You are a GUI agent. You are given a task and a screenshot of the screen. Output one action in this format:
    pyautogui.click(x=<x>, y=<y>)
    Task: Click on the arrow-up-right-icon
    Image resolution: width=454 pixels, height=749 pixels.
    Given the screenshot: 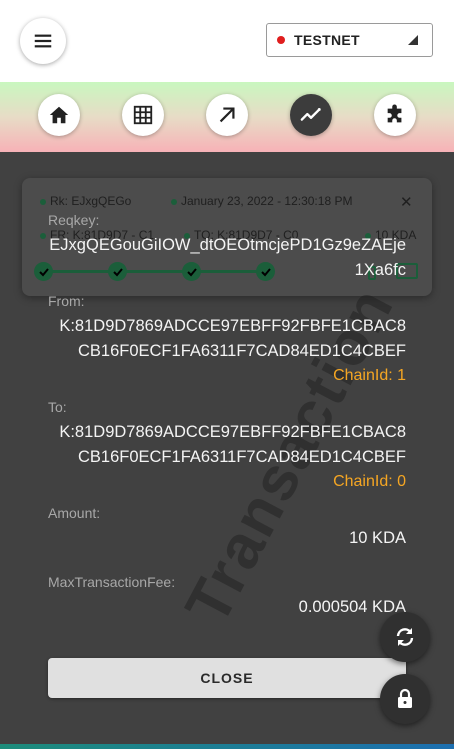 What is the action you would take?
    pyautogui.click(x=227, y=115)
    